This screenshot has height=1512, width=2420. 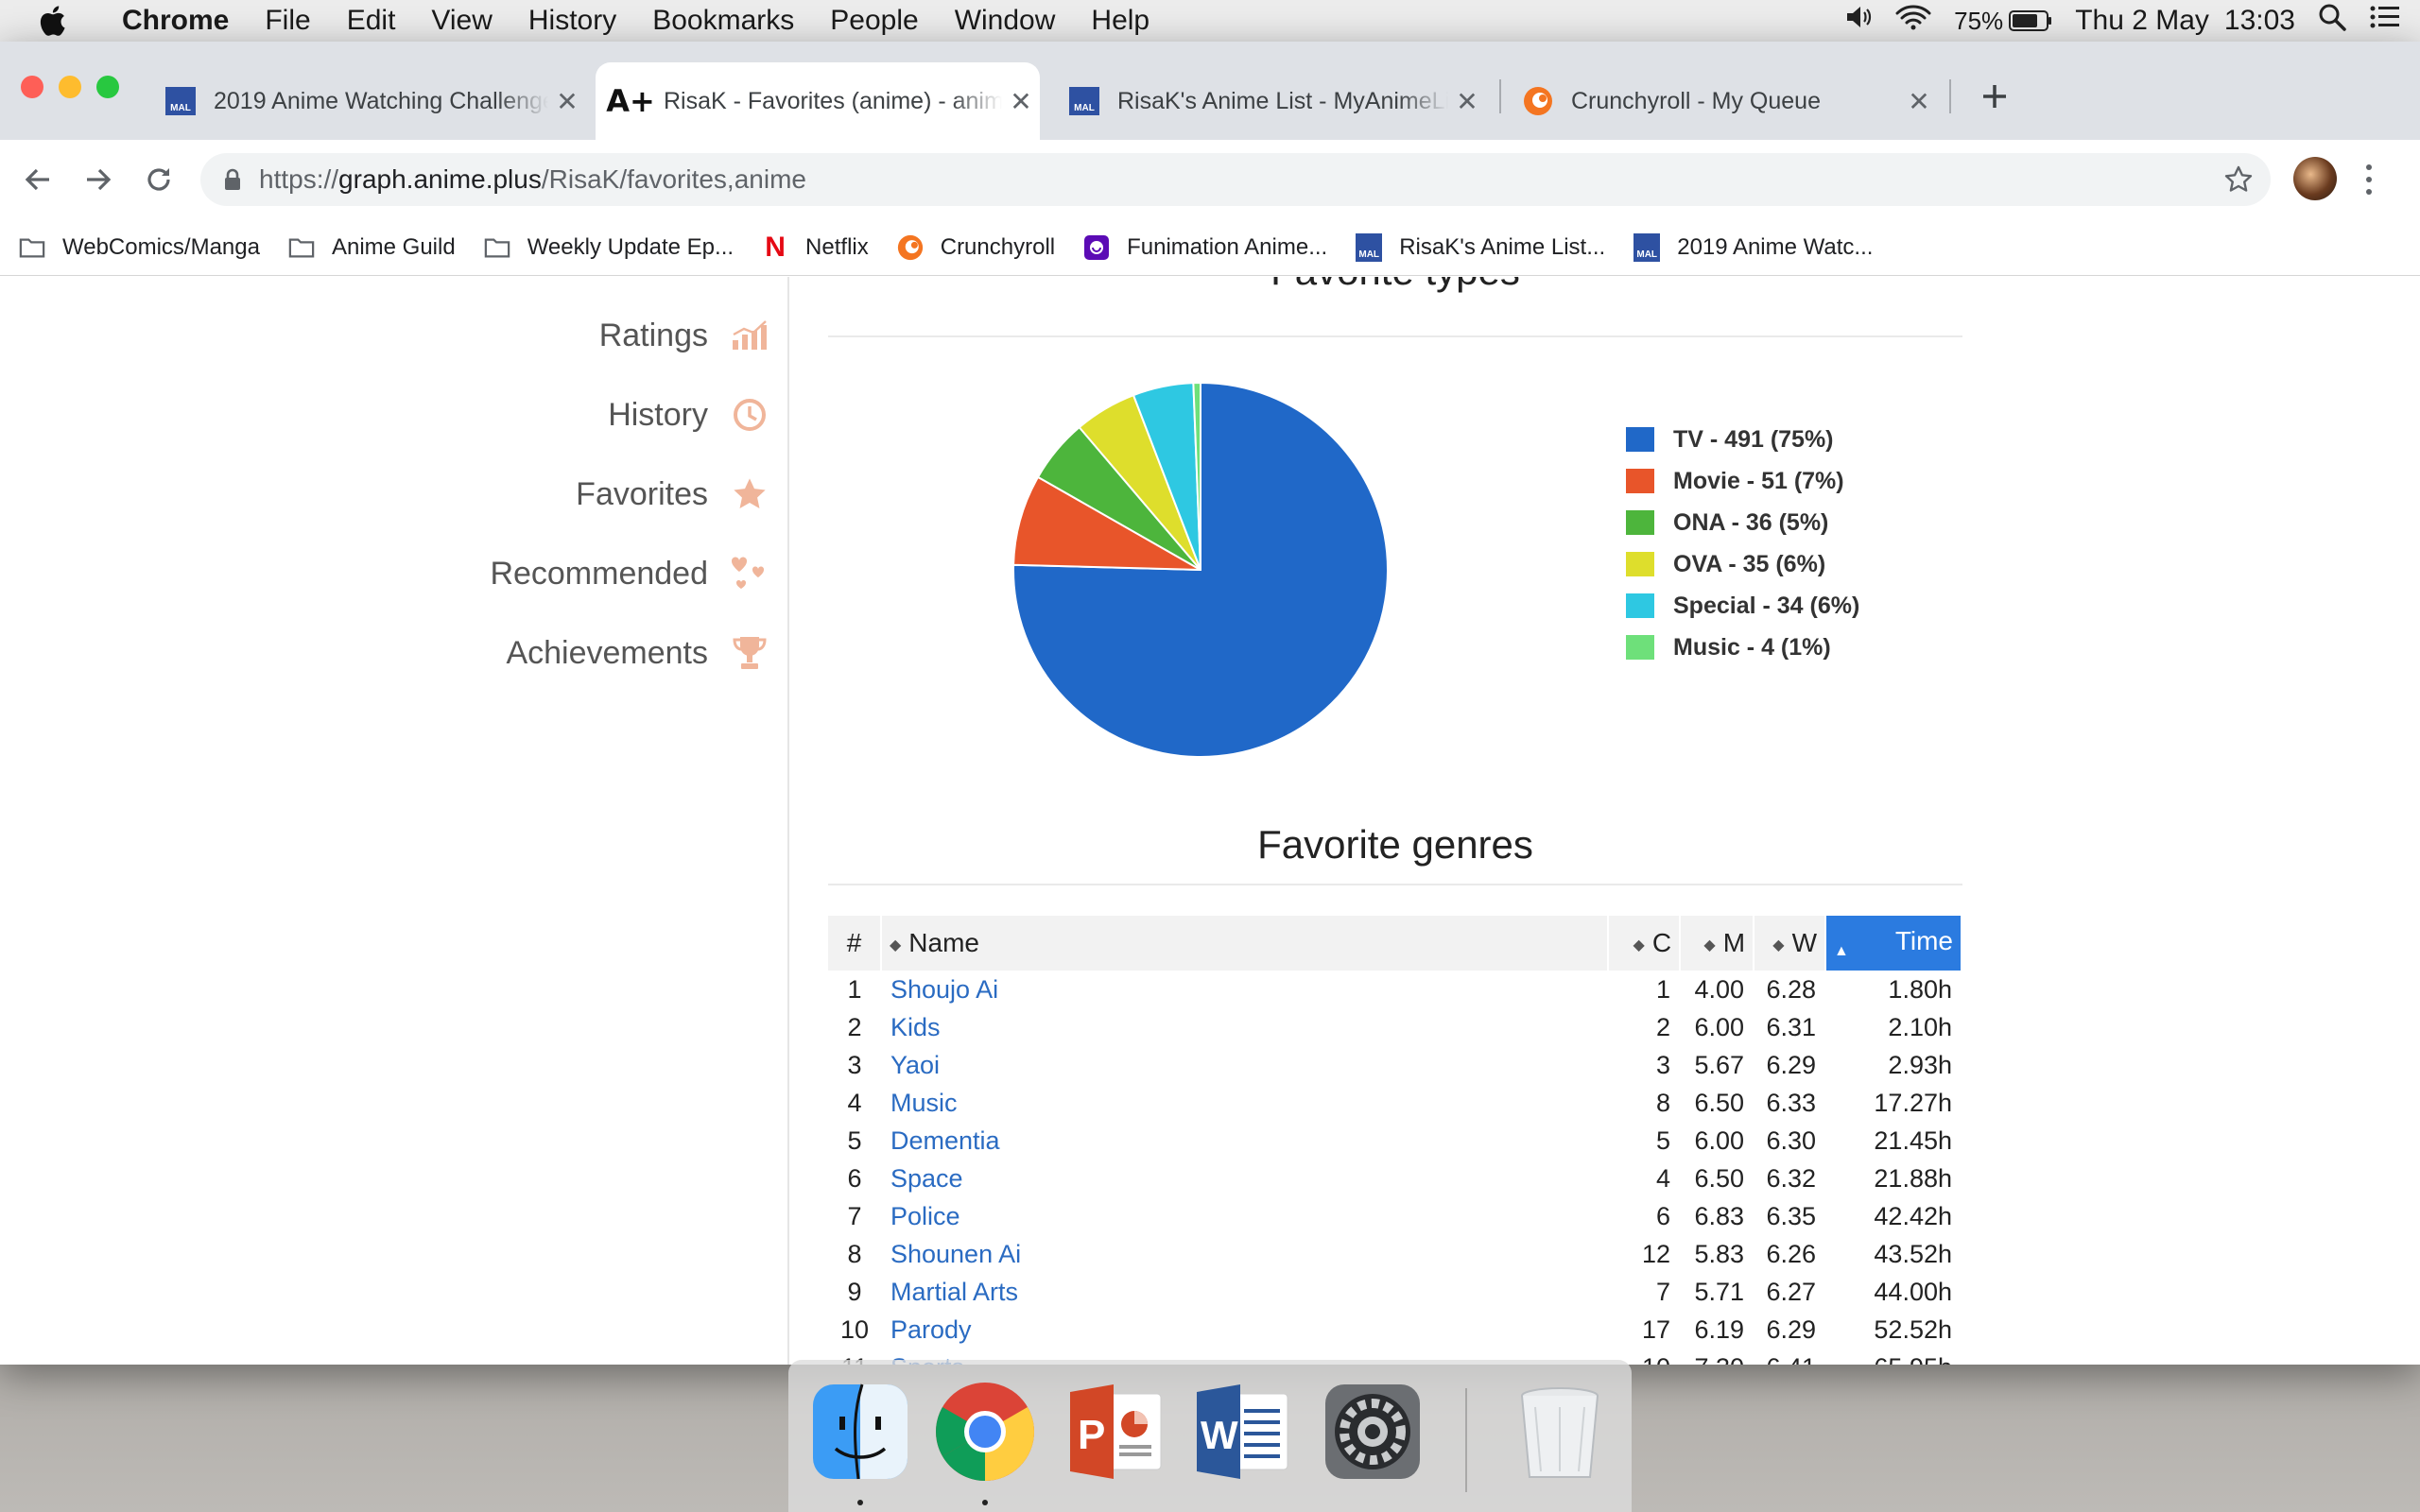 What do you see at coordinates (38, 179) in the screenshot?
I see `back-button` at bounding box center [38, 179].